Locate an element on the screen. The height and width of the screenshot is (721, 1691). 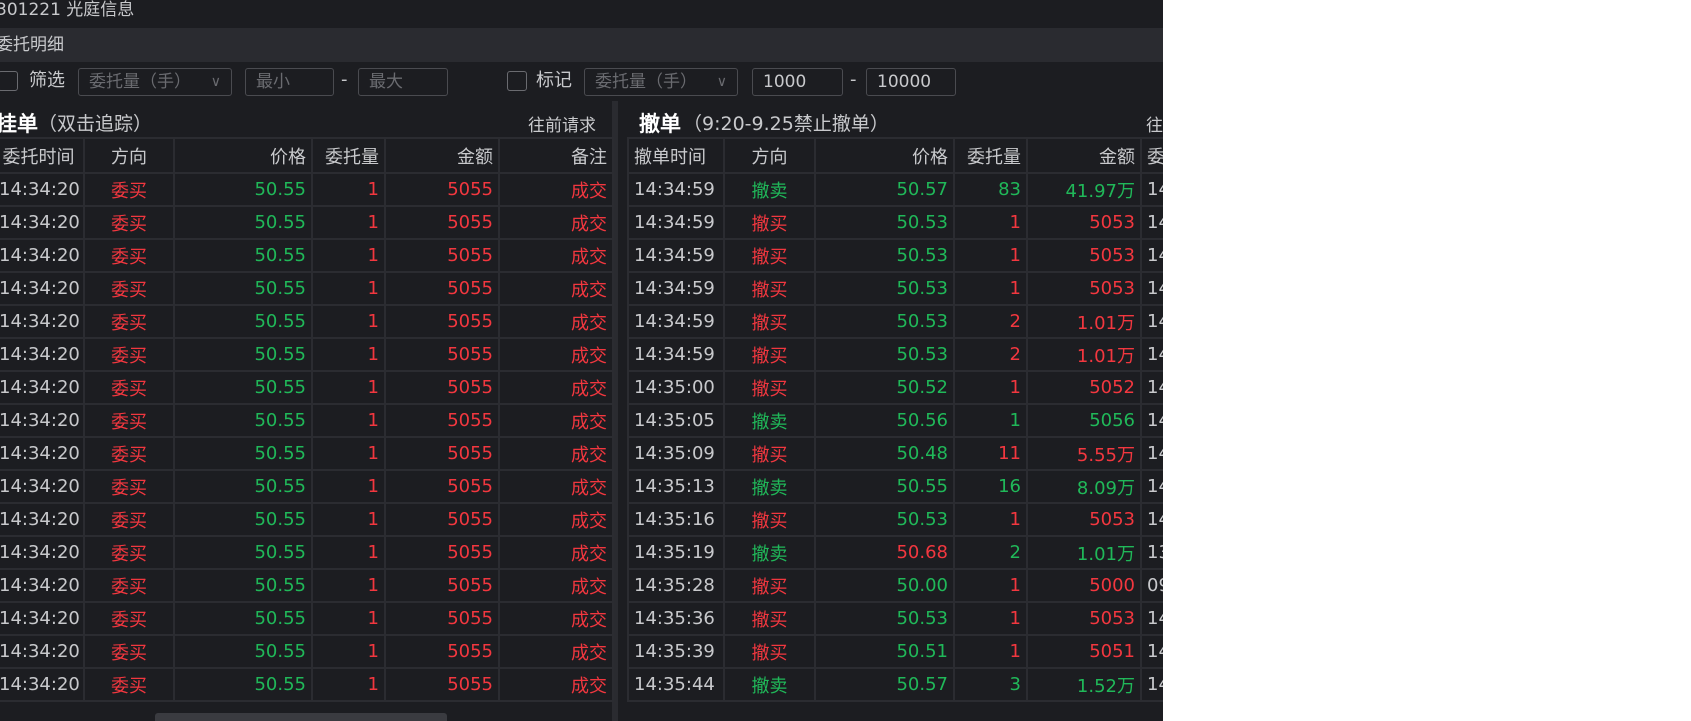
amount-cell: 5053 is located at coordinates (1084, 288).